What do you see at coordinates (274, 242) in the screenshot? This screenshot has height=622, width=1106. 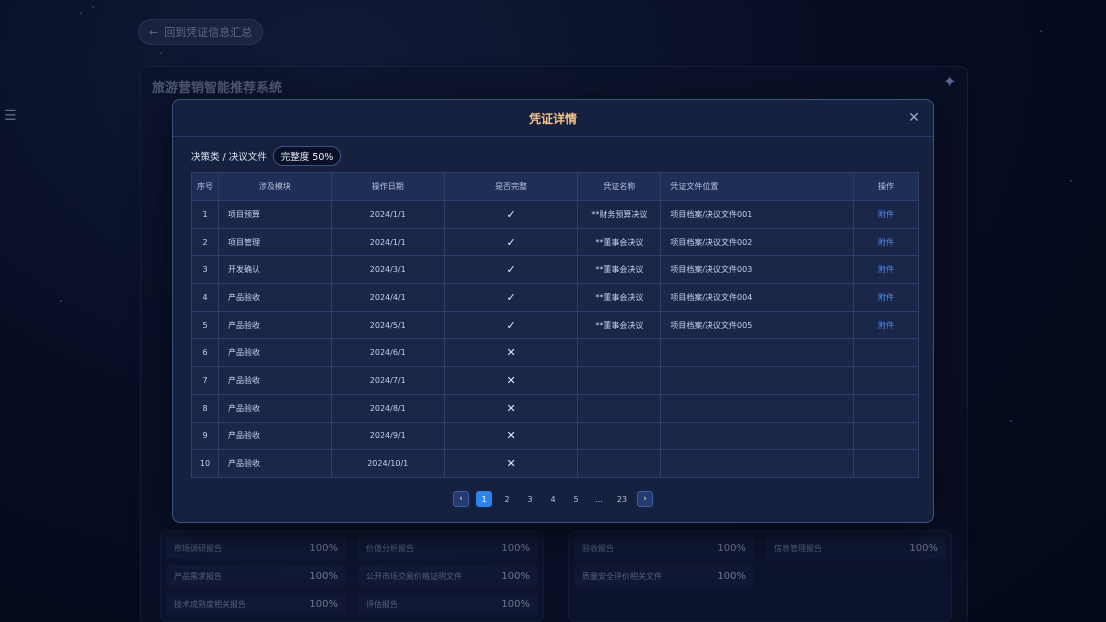 I see `row-module: 项目管理` at bounding box center [274, 242].